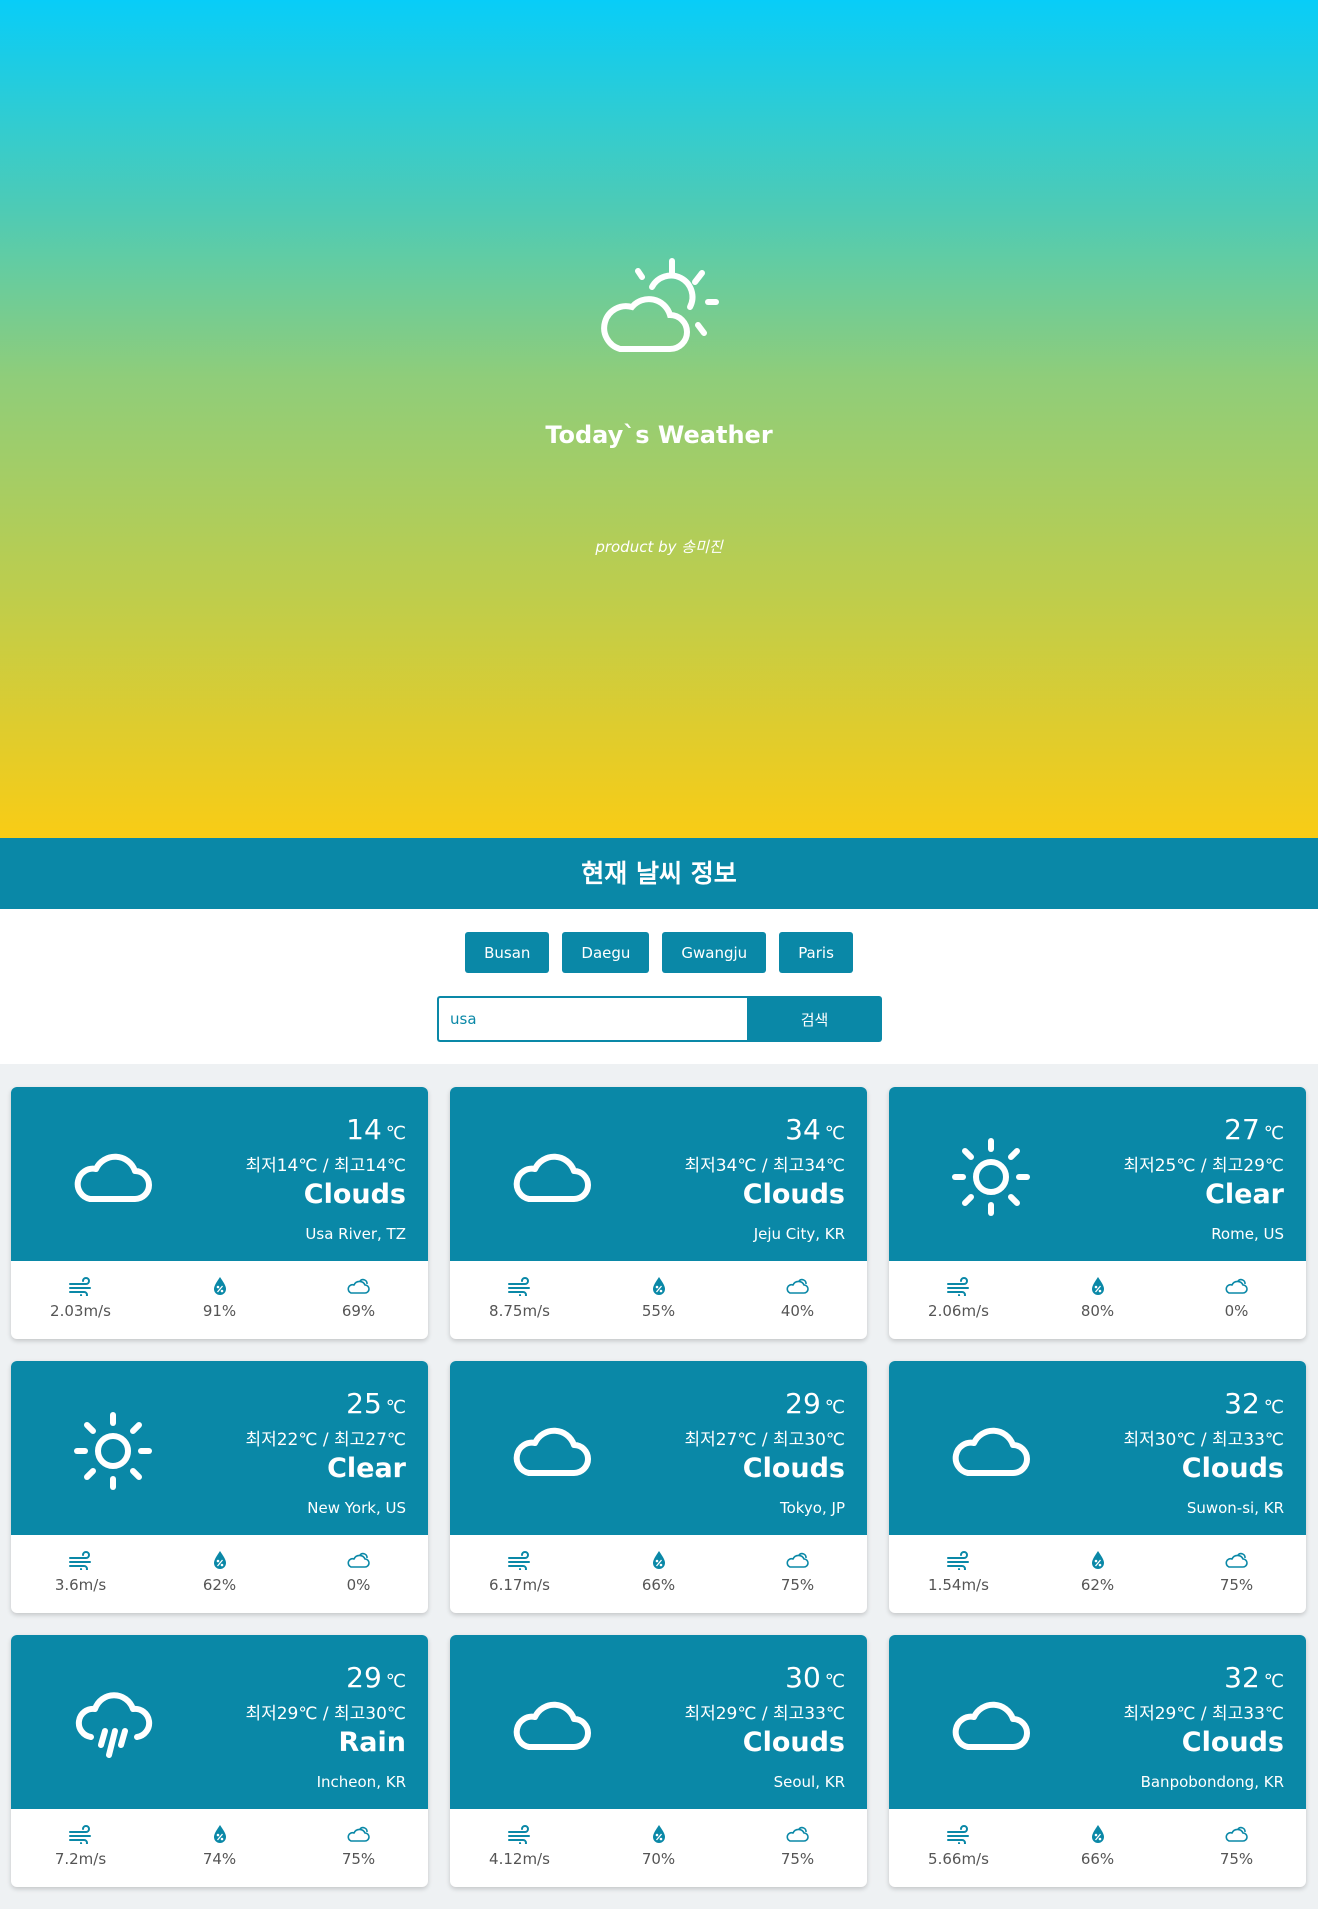 The image size is (1318, 1909). I want to click on temperature-value: 34, so click(803, 1129).